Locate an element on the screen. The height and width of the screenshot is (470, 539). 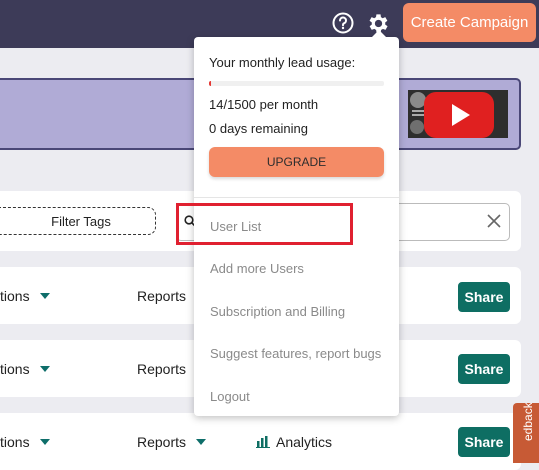
youtube-play-icon is located at coordinates (459, 115).